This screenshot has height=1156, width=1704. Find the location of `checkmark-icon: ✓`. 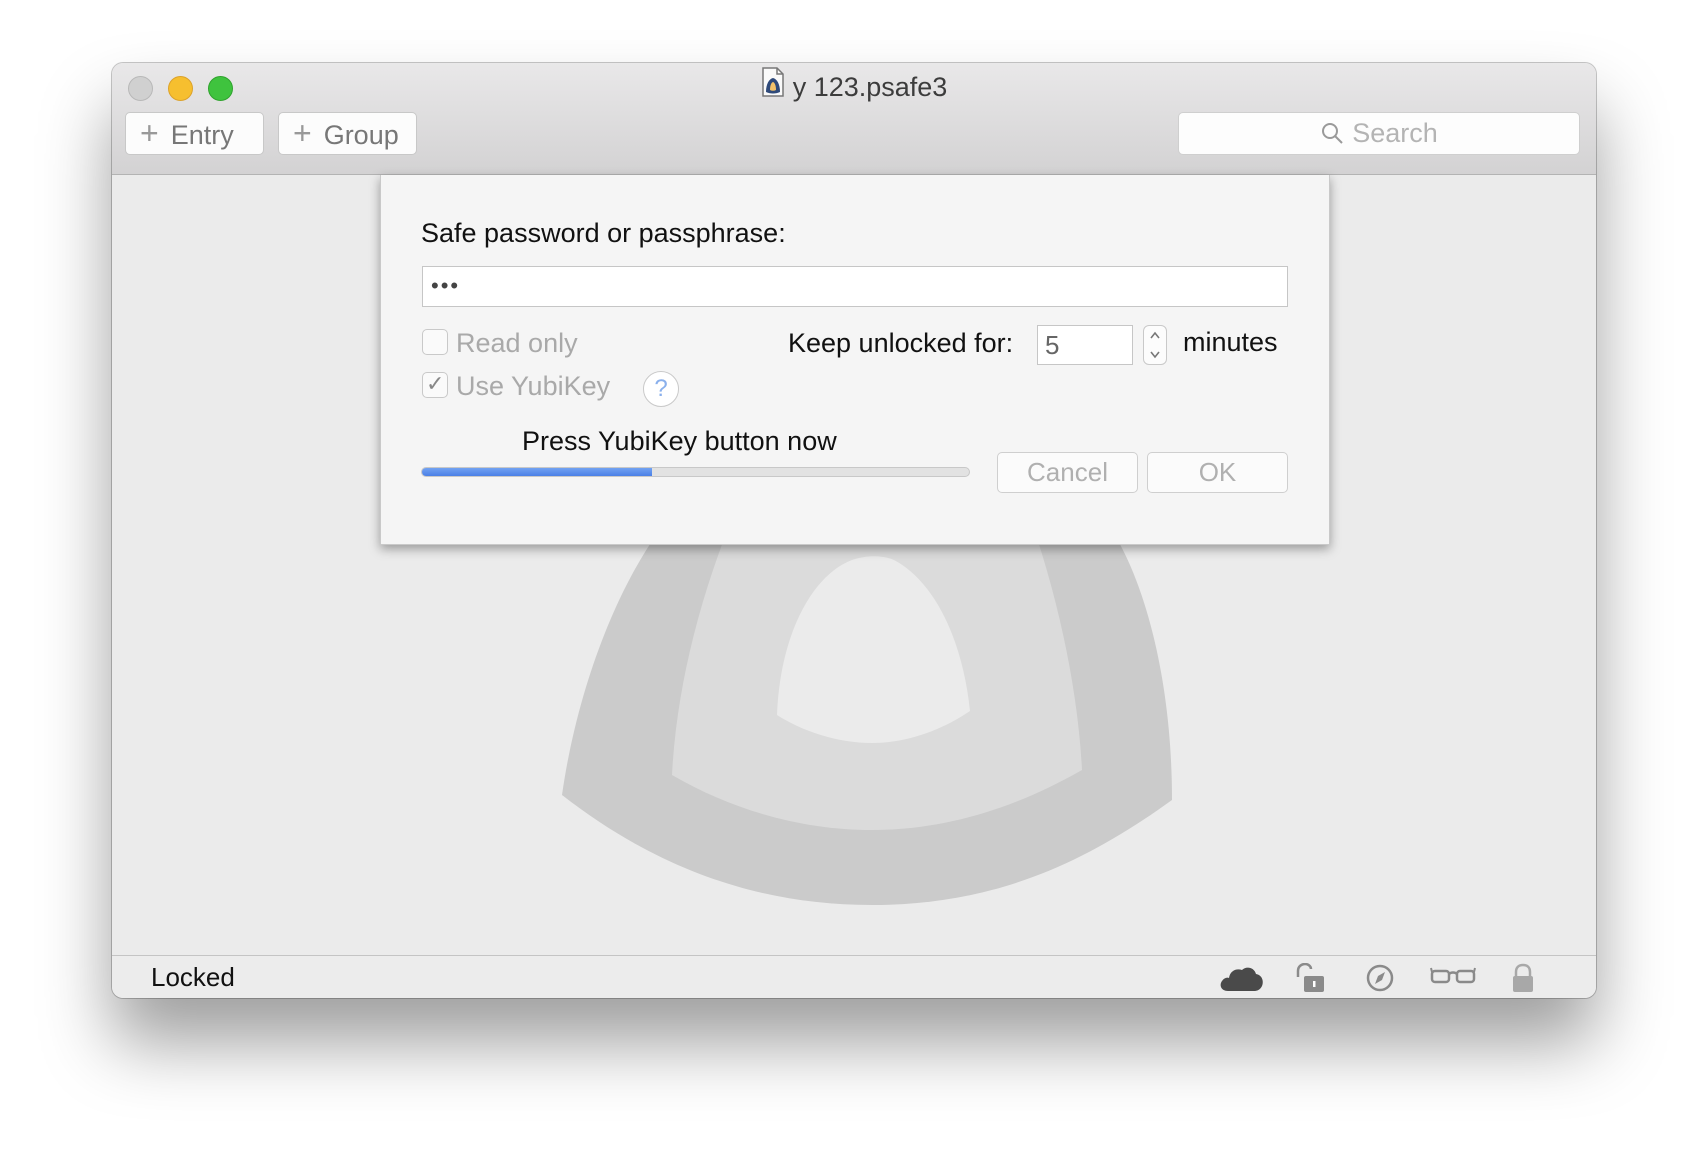

checkmark-icon: ✓ is located at coordinates (435, 383).